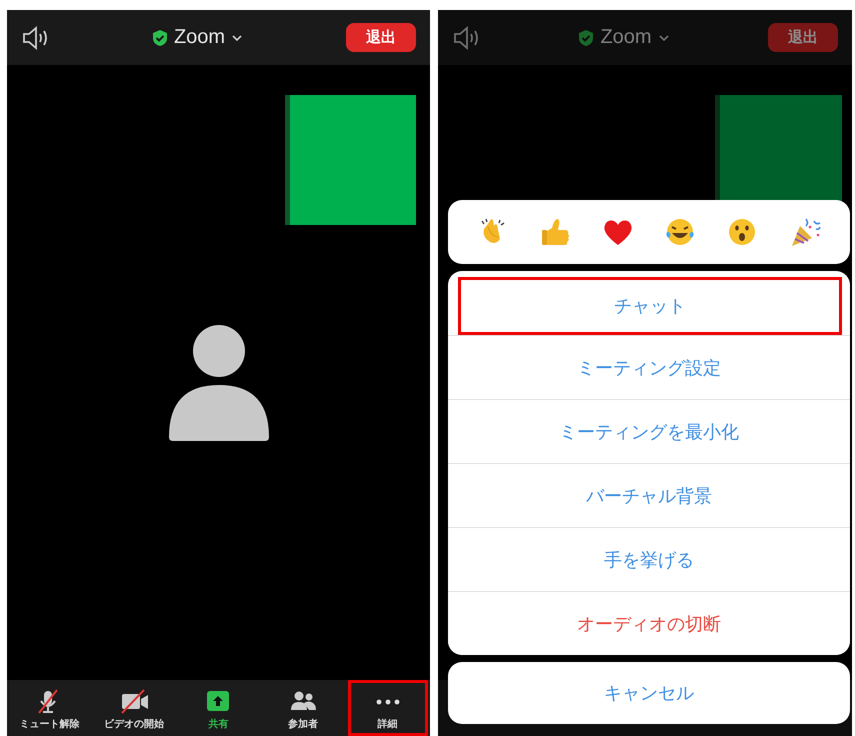 The width and height of the screenshot is (855, 736). What do you see at coordinates (237, 38) in the screenshot?
I see `chevron-down-icon` at bounding box center [237, 38].